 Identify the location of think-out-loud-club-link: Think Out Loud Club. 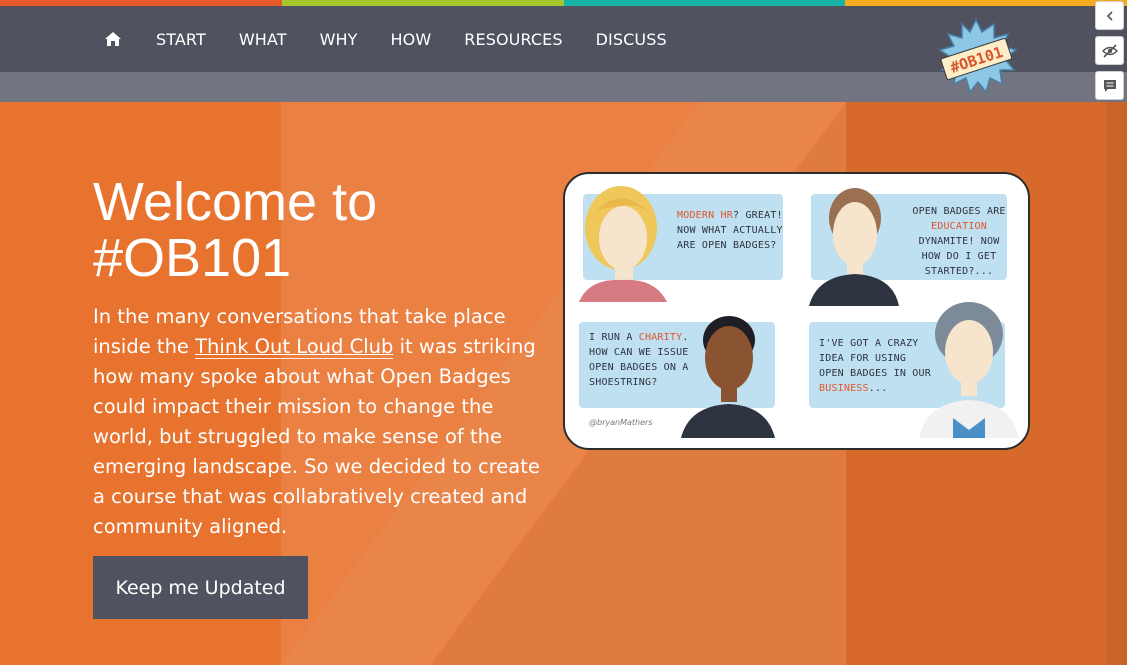
(294, 347).